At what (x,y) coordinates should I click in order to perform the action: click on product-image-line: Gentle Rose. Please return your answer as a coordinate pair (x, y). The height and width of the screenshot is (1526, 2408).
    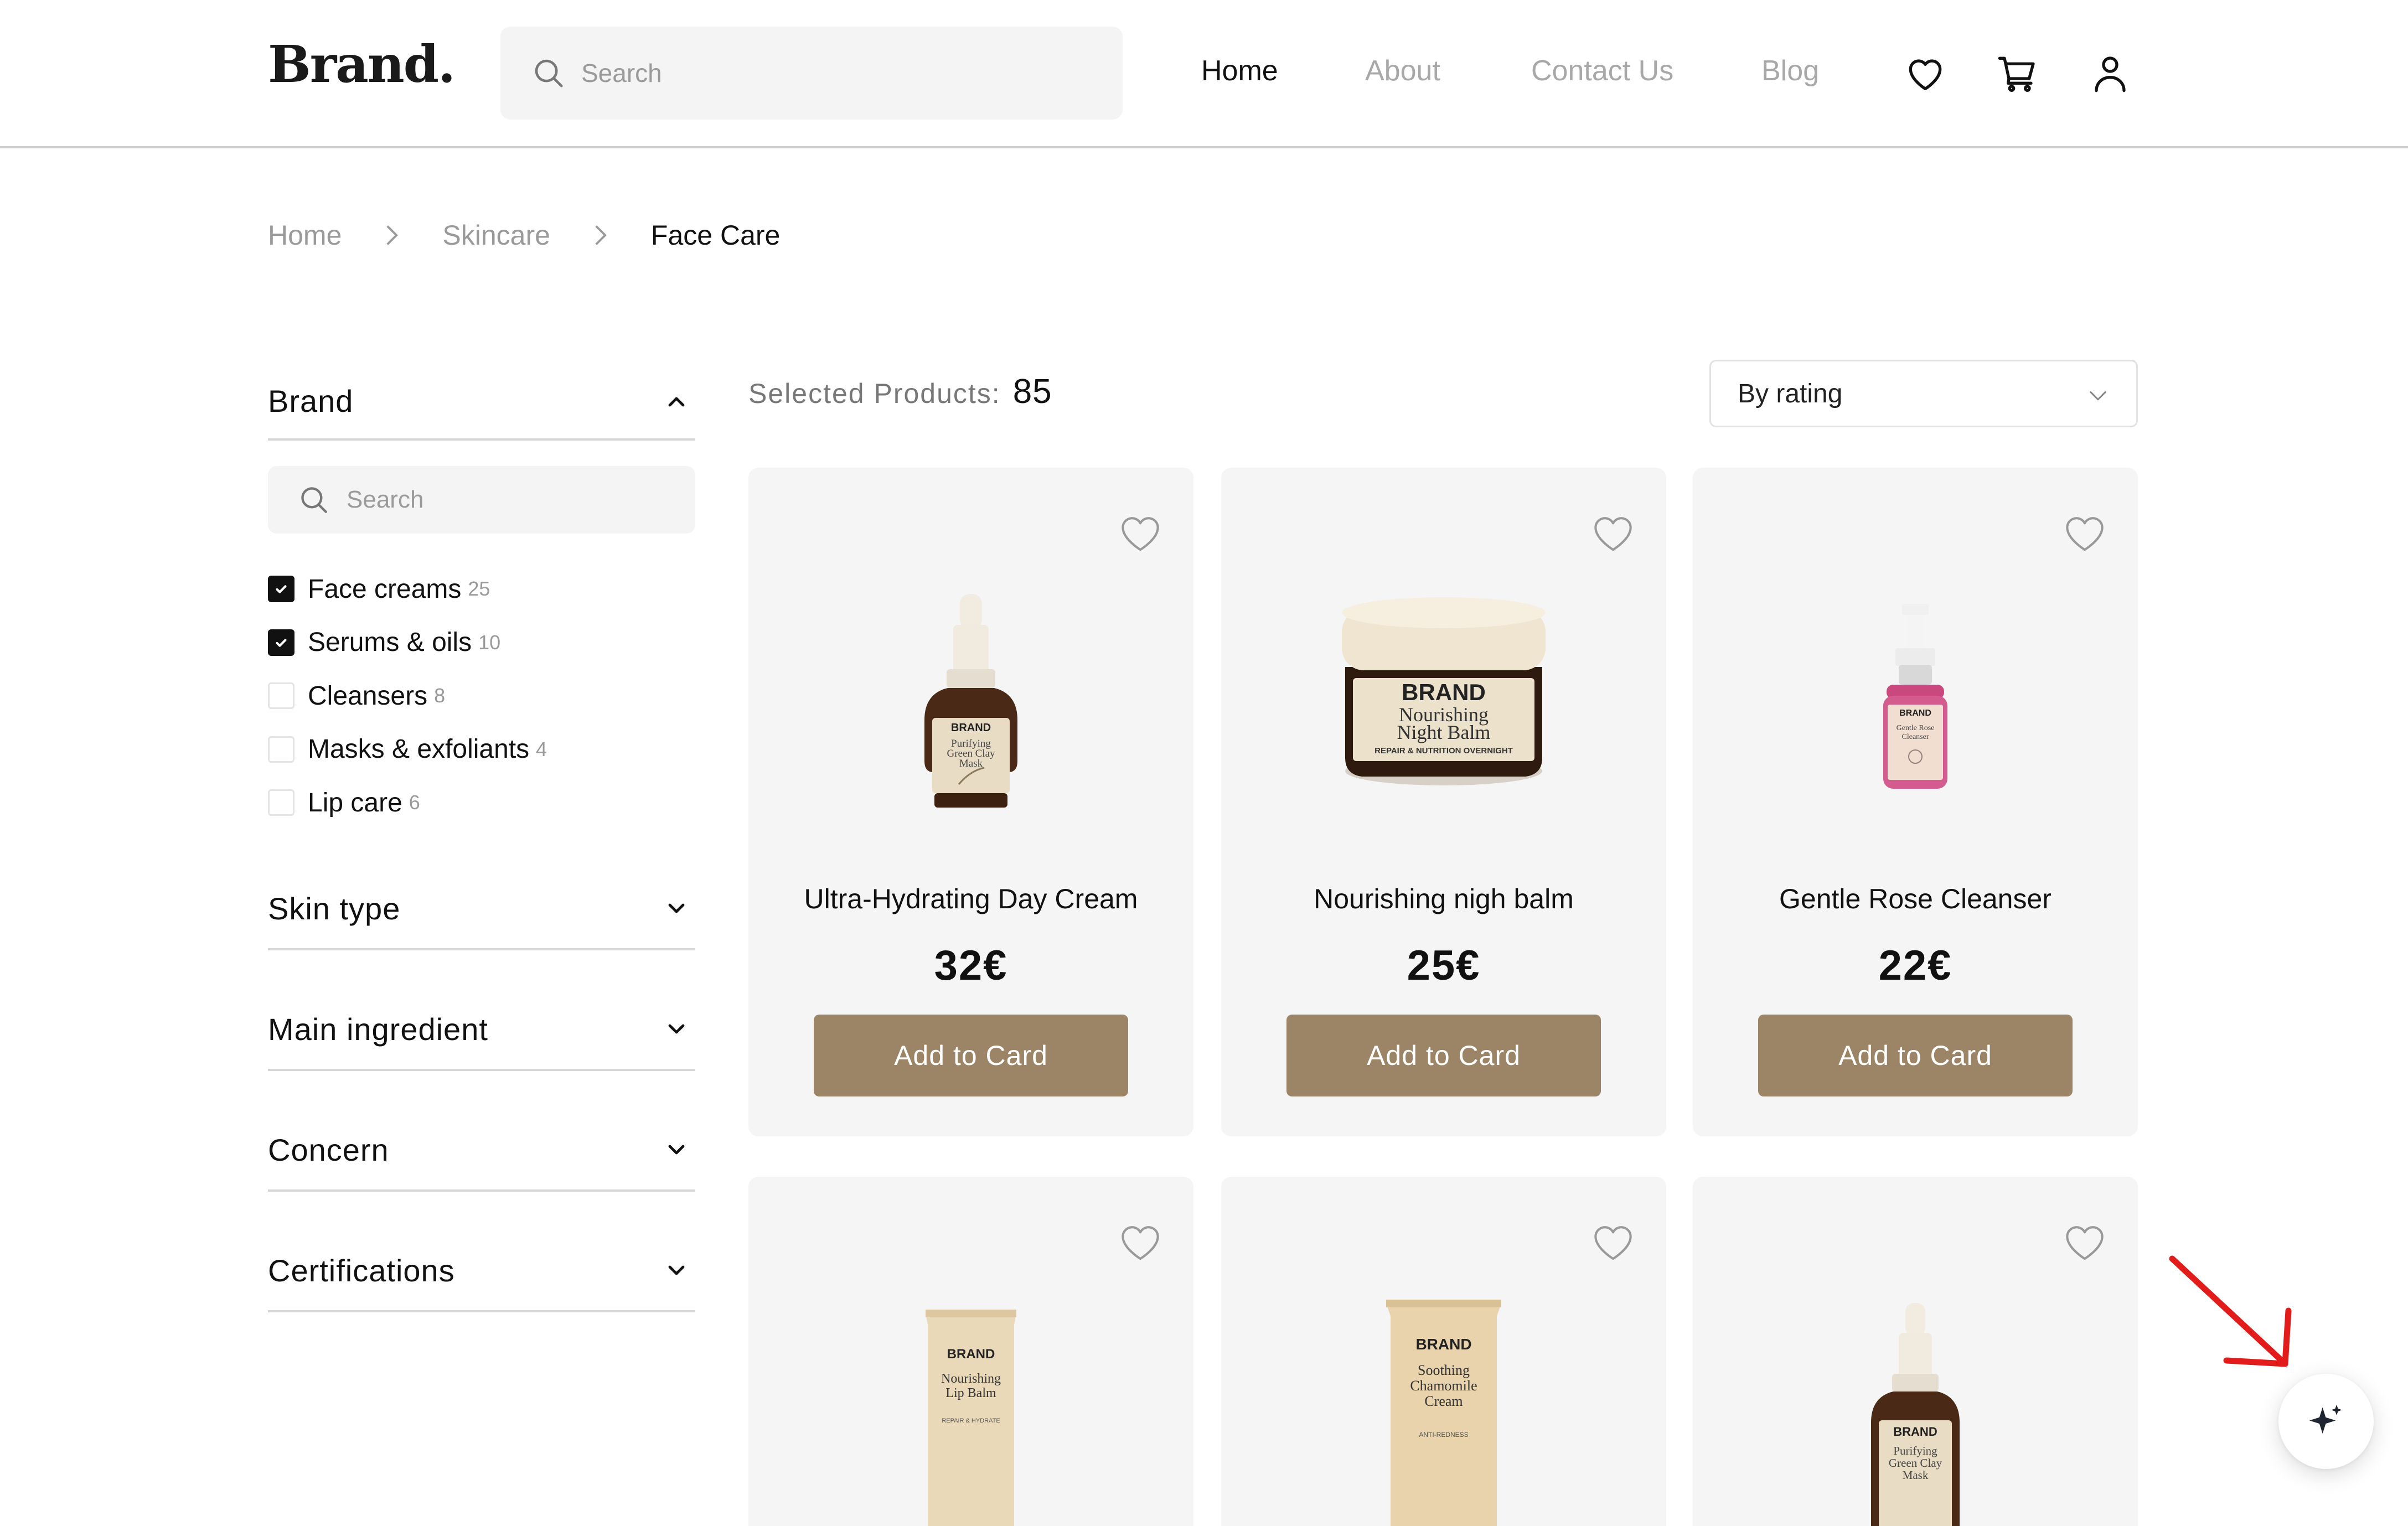
    Looking at the image, I should click on (1916, 728).